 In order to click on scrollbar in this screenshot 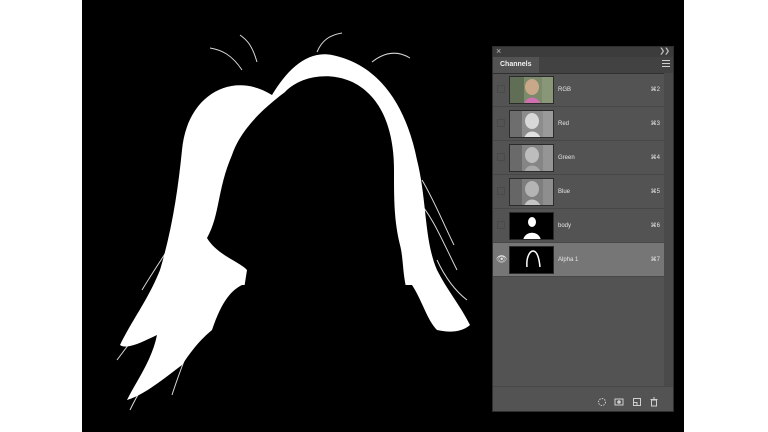, I will do `click(668, 230)`.